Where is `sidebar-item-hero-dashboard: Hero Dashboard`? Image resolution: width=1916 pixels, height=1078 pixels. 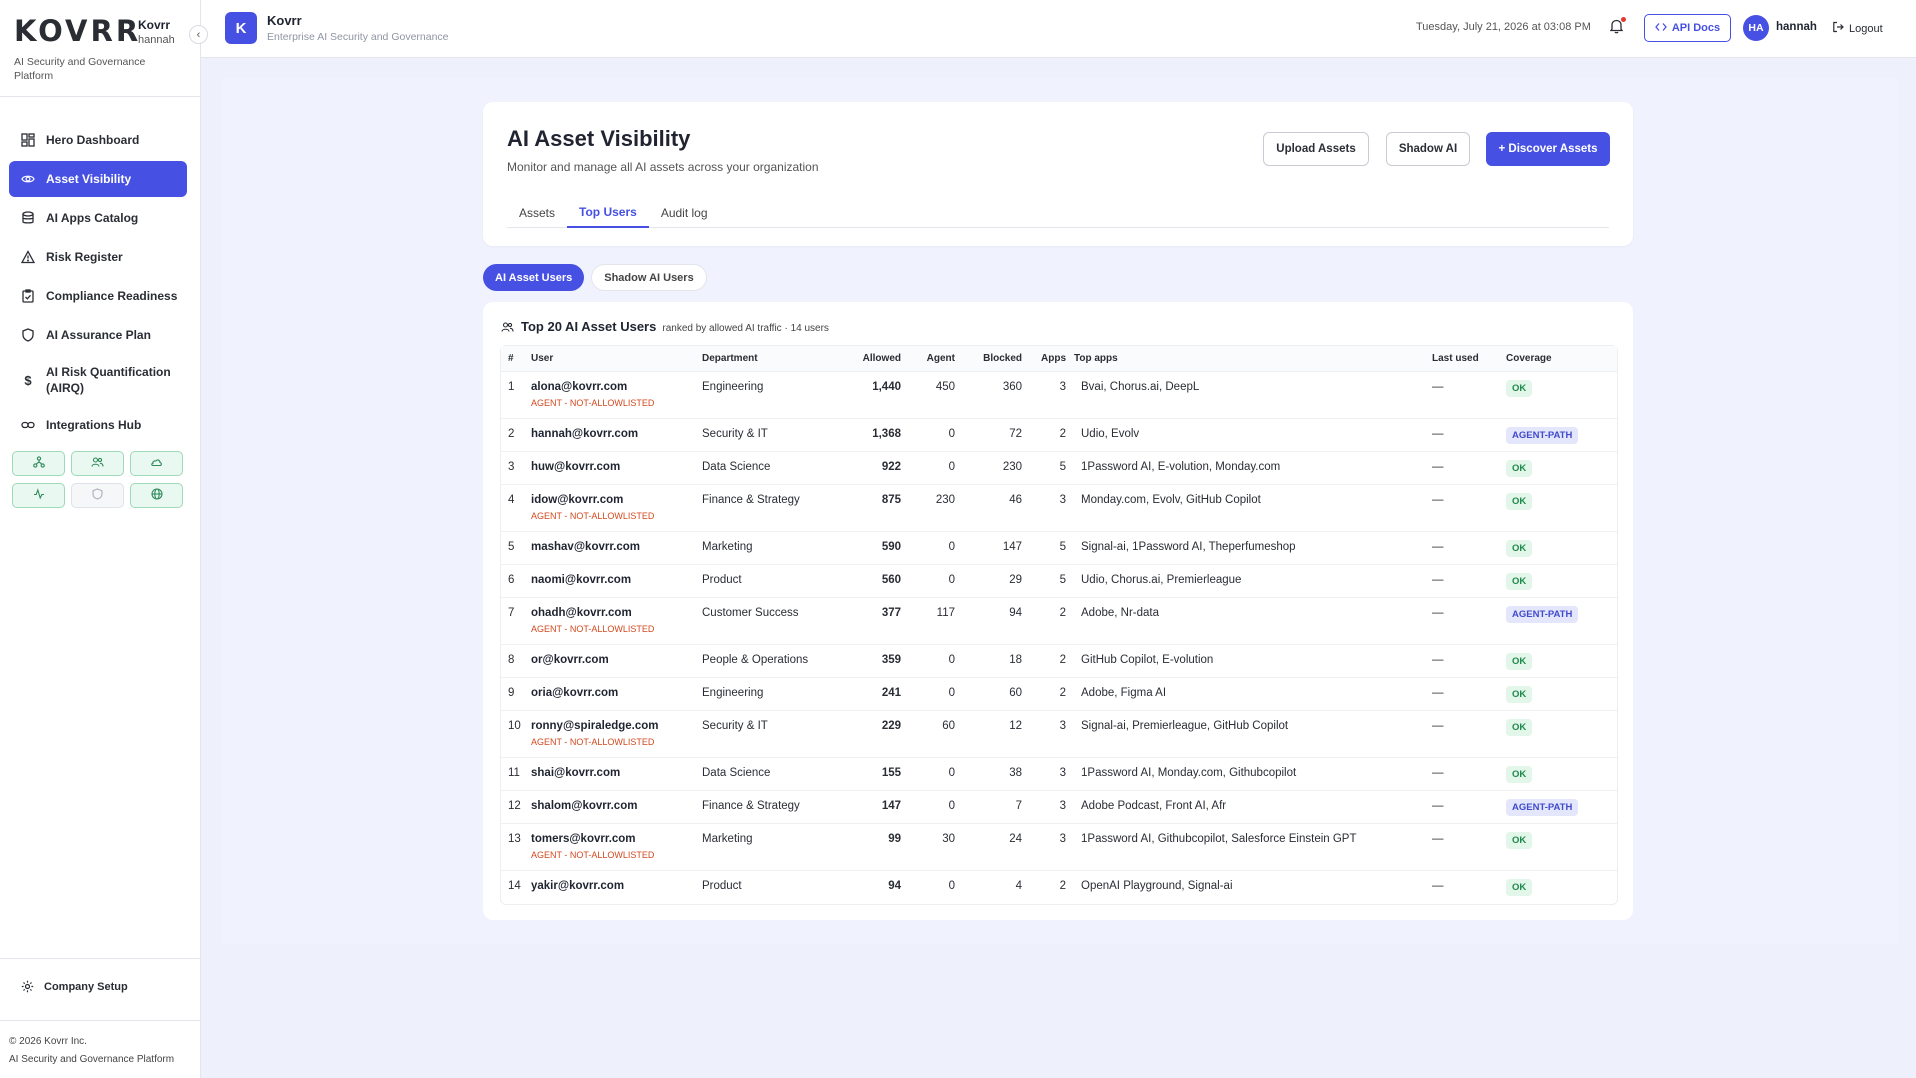
sidebar-item-hero-dashboard: Hero Dashboard is located at coordinates (98, 140).